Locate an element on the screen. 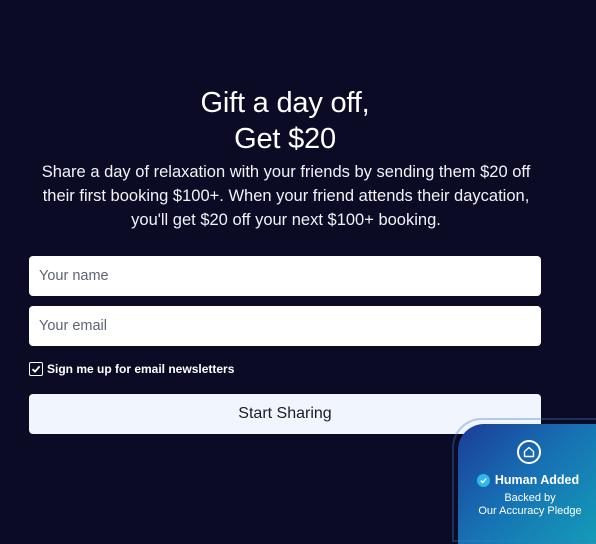 The width and height of the screenshot is (596, 544). home-shield-icon is located at coordinates (529, 452).